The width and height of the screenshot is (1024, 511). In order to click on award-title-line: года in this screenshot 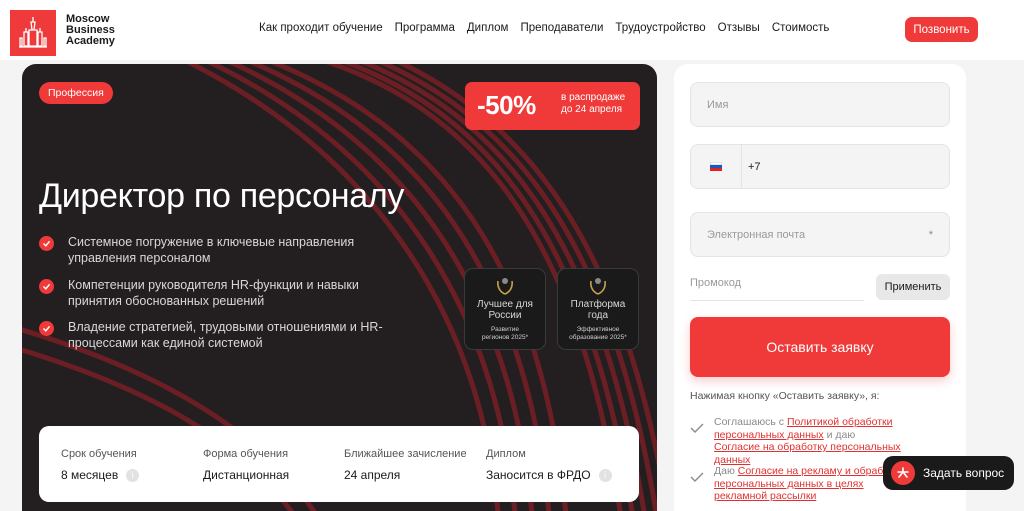, I will do `click(598, 315)`.